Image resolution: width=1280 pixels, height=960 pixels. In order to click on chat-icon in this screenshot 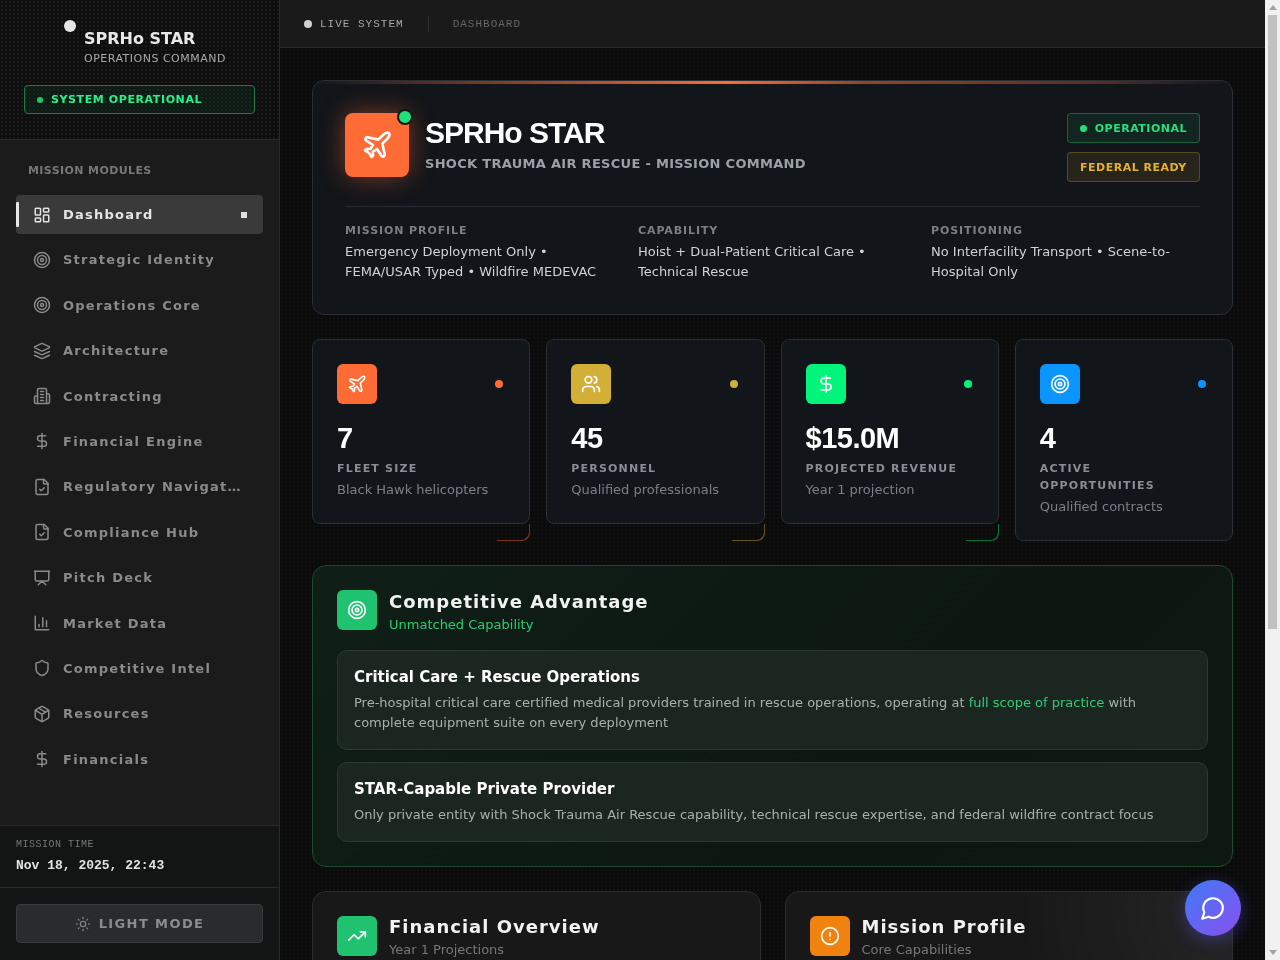, I will do `click(1213, 908)`.